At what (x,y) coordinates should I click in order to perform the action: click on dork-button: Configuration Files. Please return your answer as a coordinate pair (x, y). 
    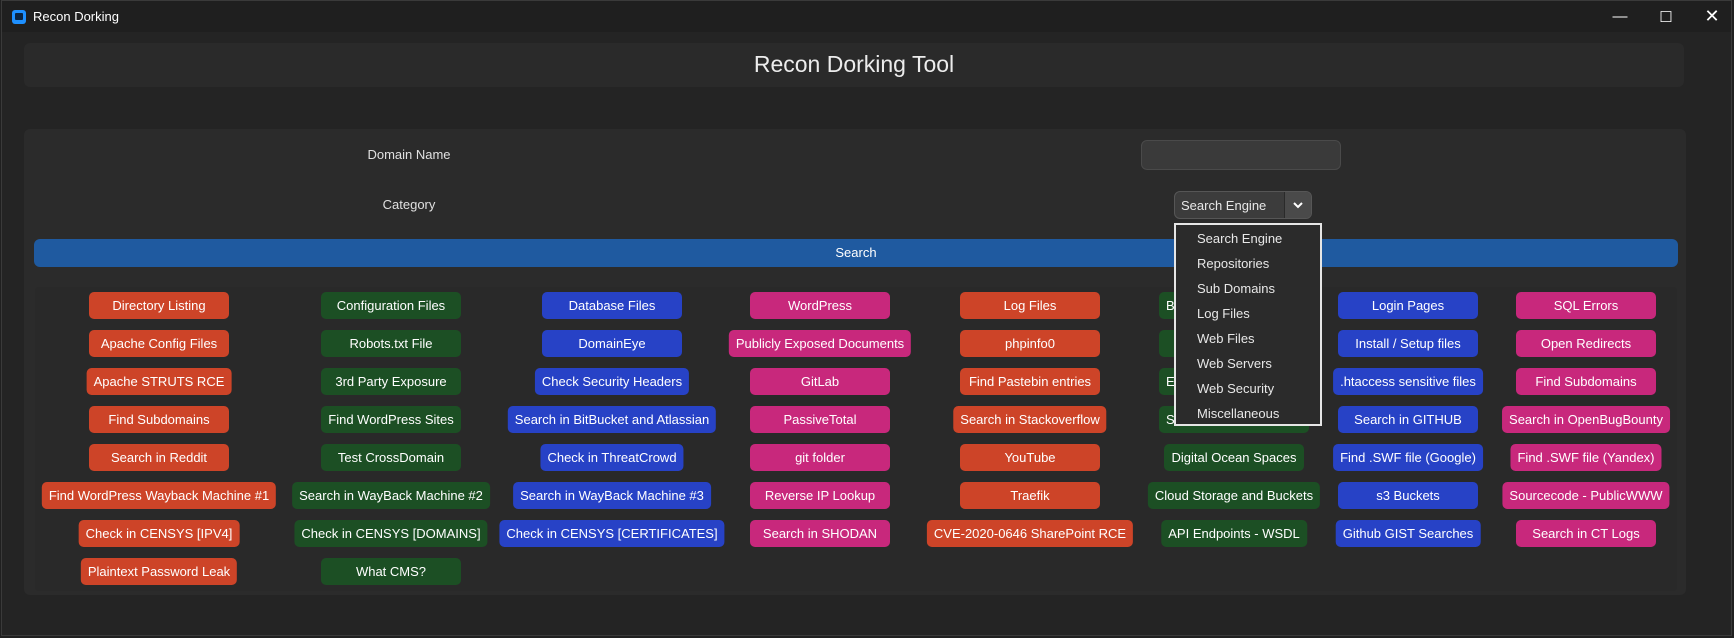
    Looking at the image, I should click on (391, 305).